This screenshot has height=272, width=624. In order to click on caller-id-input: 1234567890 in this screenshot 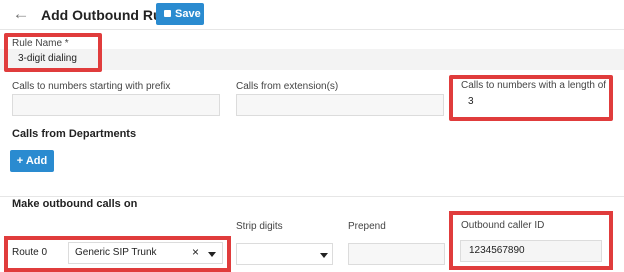, I will do `click(531, 251)`.